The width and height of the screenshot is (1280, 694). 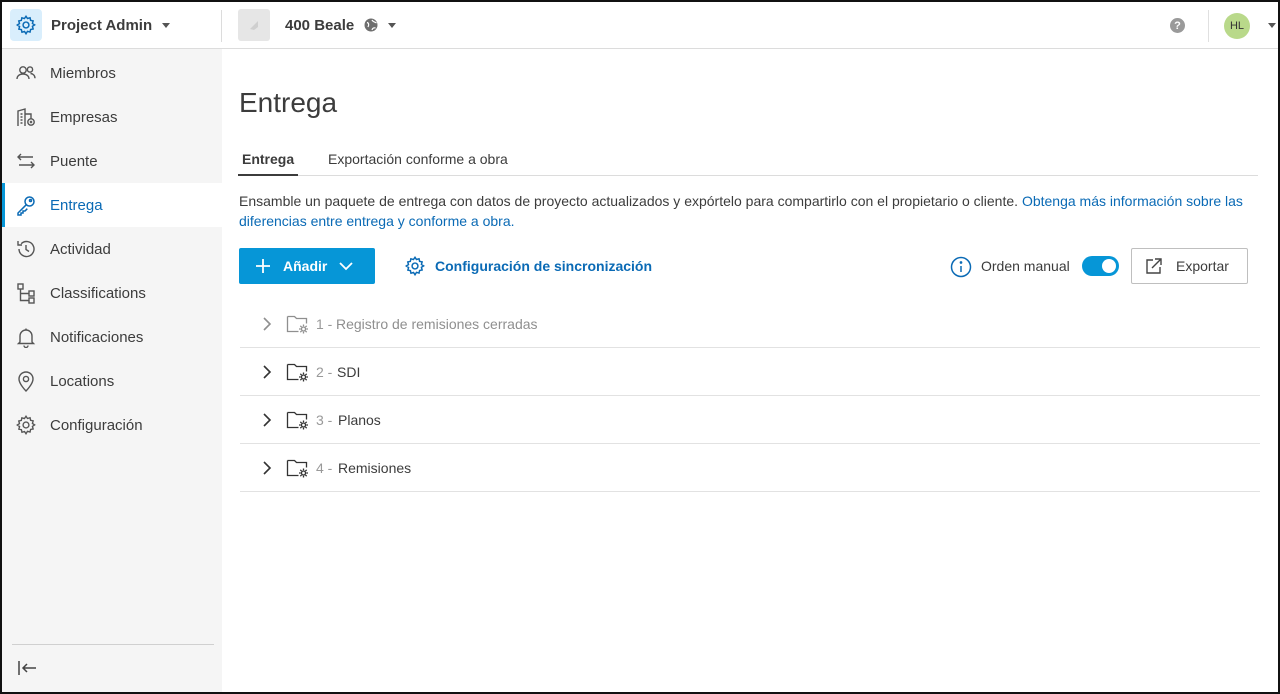 I want to click on folder-number: 2 -, so click(x=324, y=372).